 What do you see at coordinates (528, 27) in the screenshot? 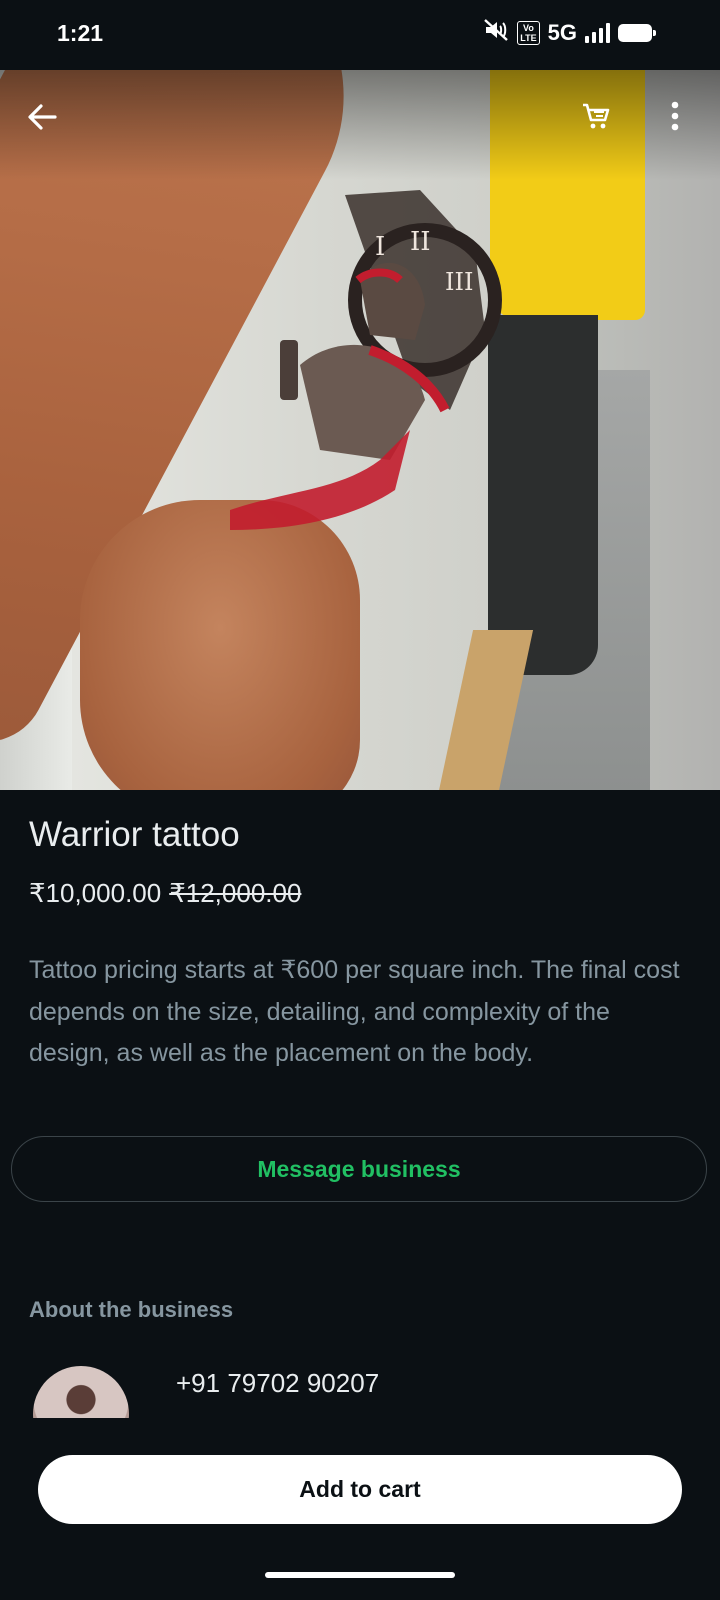
I see `volte-top: Vo` at bounding box center [528, 27].